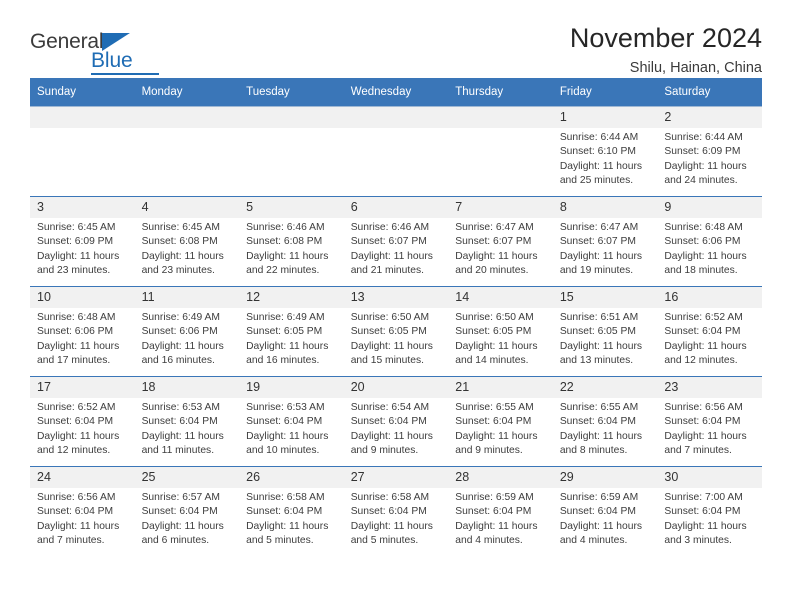 The height and width of the screenshot is (612, 792). I want to click on general-blue-logo: General Blue, so click(95, 56).